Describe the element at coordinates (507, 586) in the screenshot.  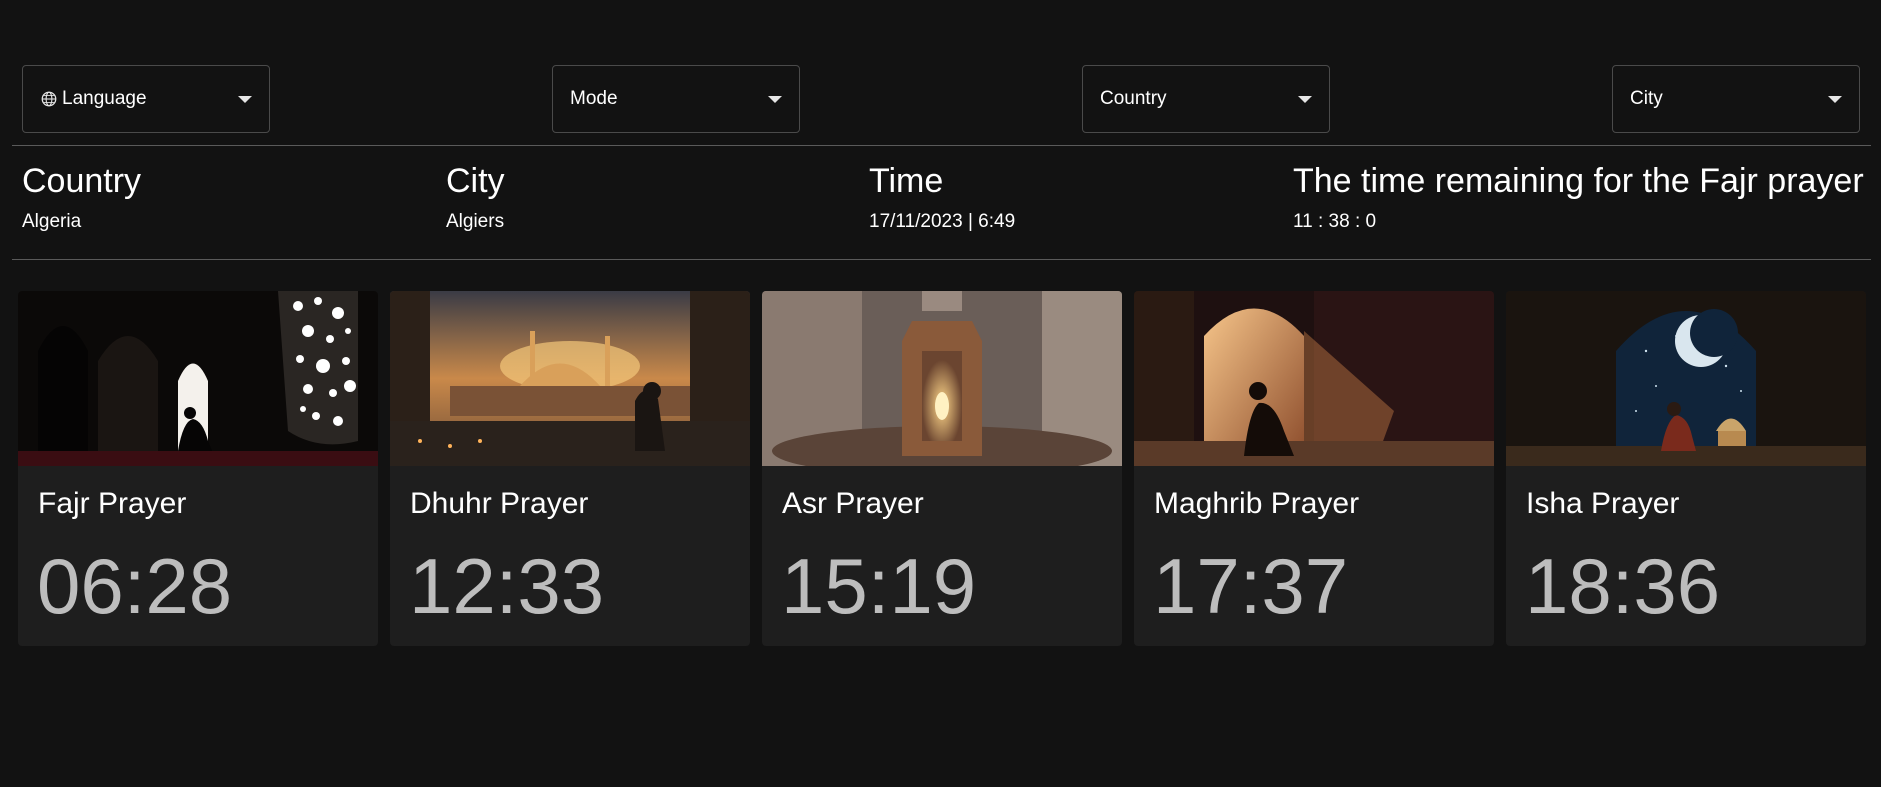
I see `prayer-time: 12:33` at that location.